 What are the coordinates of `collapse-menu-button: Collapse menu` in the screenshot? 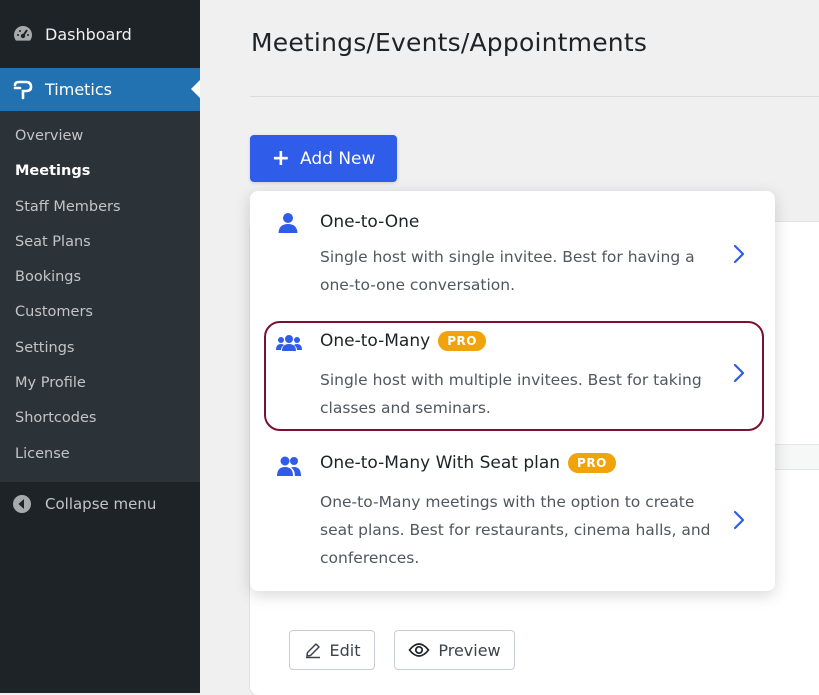 It's located at (100, 504).